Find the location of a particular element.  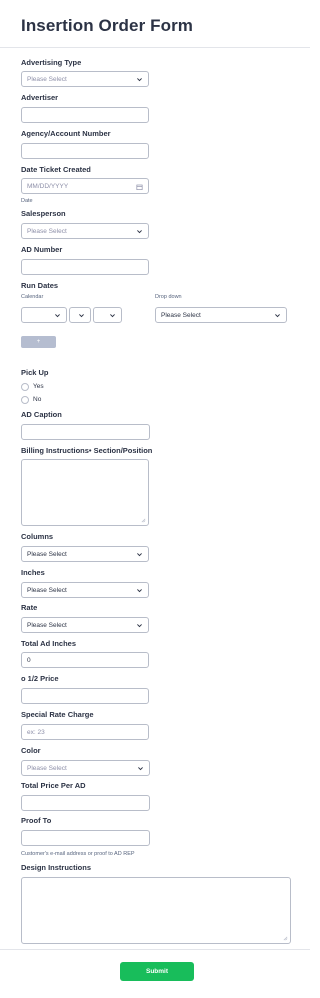

run-date-dropdown-select: Please Select is located at coordinates (221, 315).